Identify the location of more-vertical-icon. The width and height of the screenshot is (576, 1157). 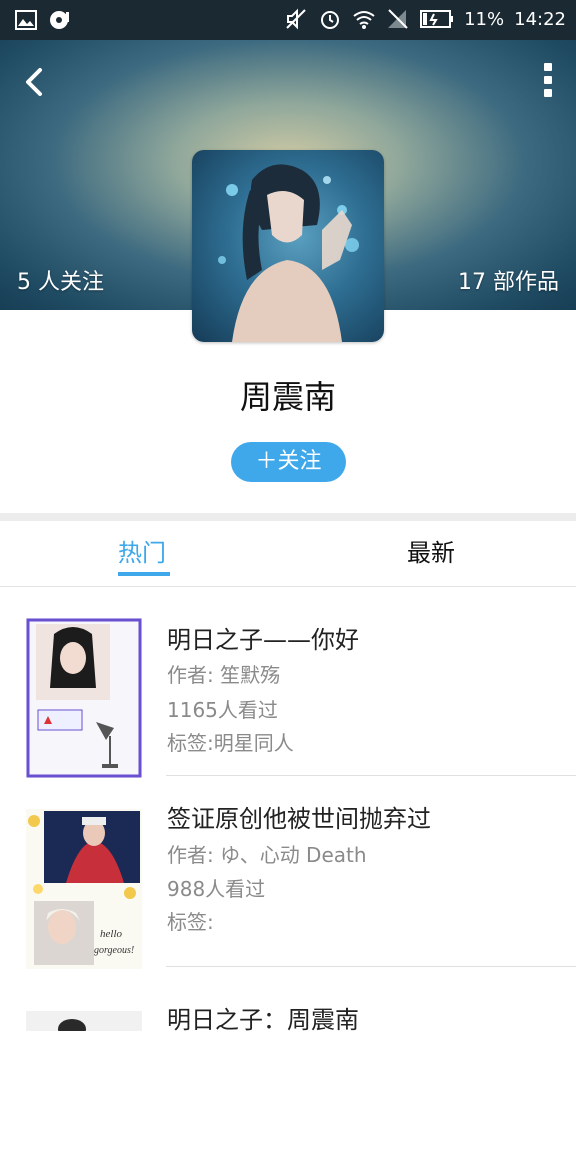
(548, 80).